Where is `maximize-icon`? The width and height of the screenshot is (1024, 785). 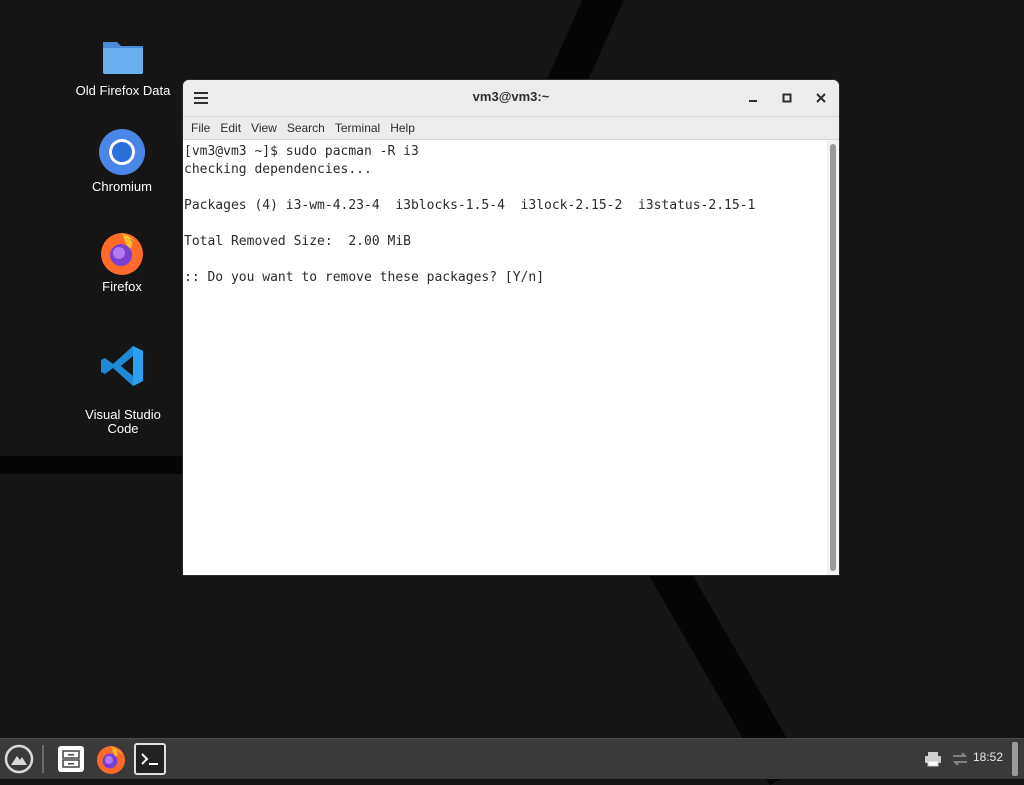 maximize-icon is located at coordinates (787, 98).